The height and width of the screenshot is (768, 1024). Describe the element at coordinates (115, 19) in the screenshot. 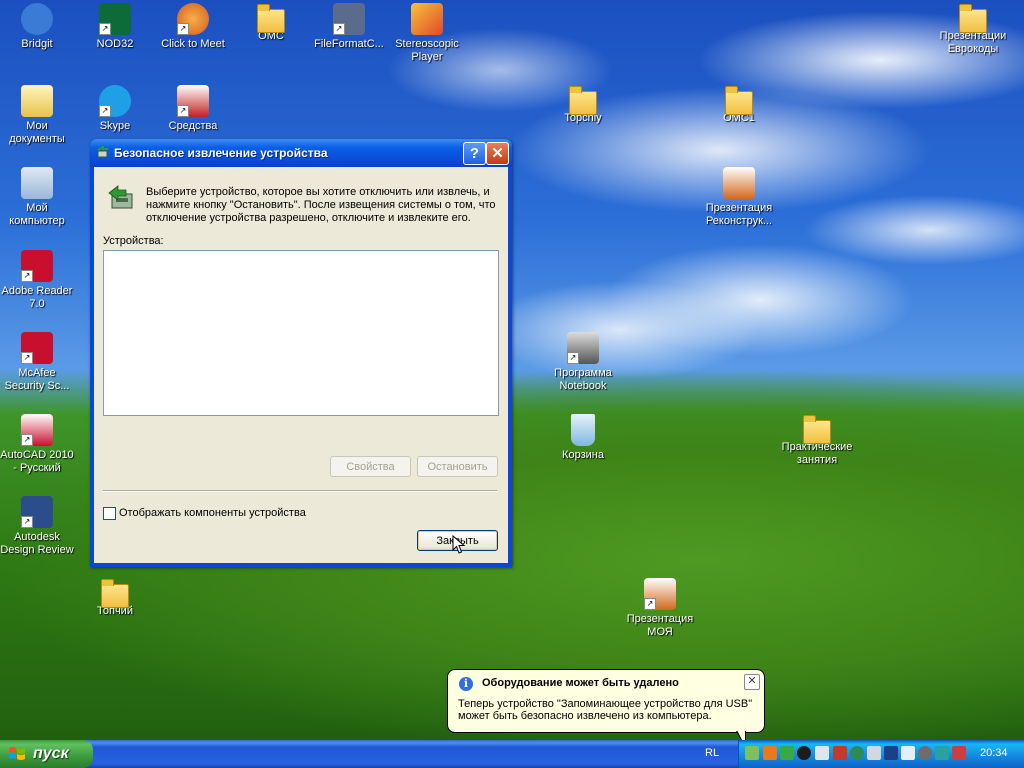

I see `nod32-icon` at that location.